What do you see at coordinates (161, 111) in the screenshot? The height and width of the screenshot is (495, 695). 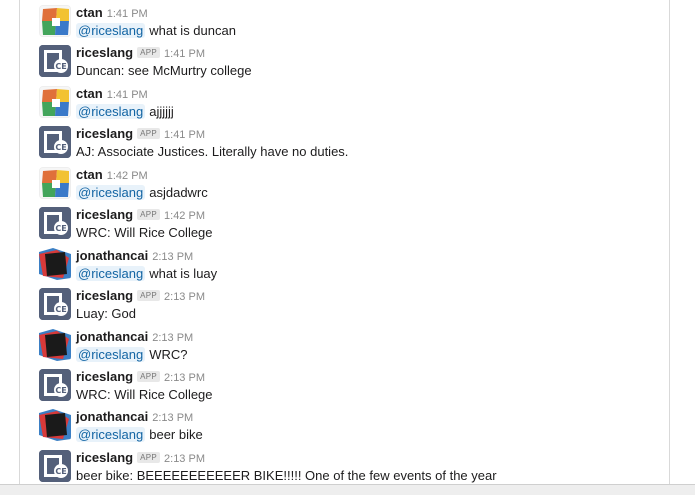 I see `message-body: ajjjjjj` at bounding box center [161, 111].